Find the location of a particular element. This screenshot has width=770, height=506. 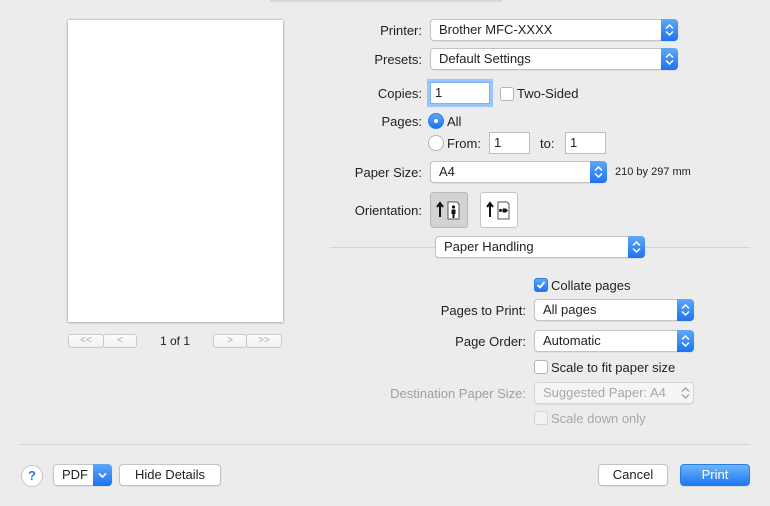

pages-from-radio is located at coordinates (436, 143).